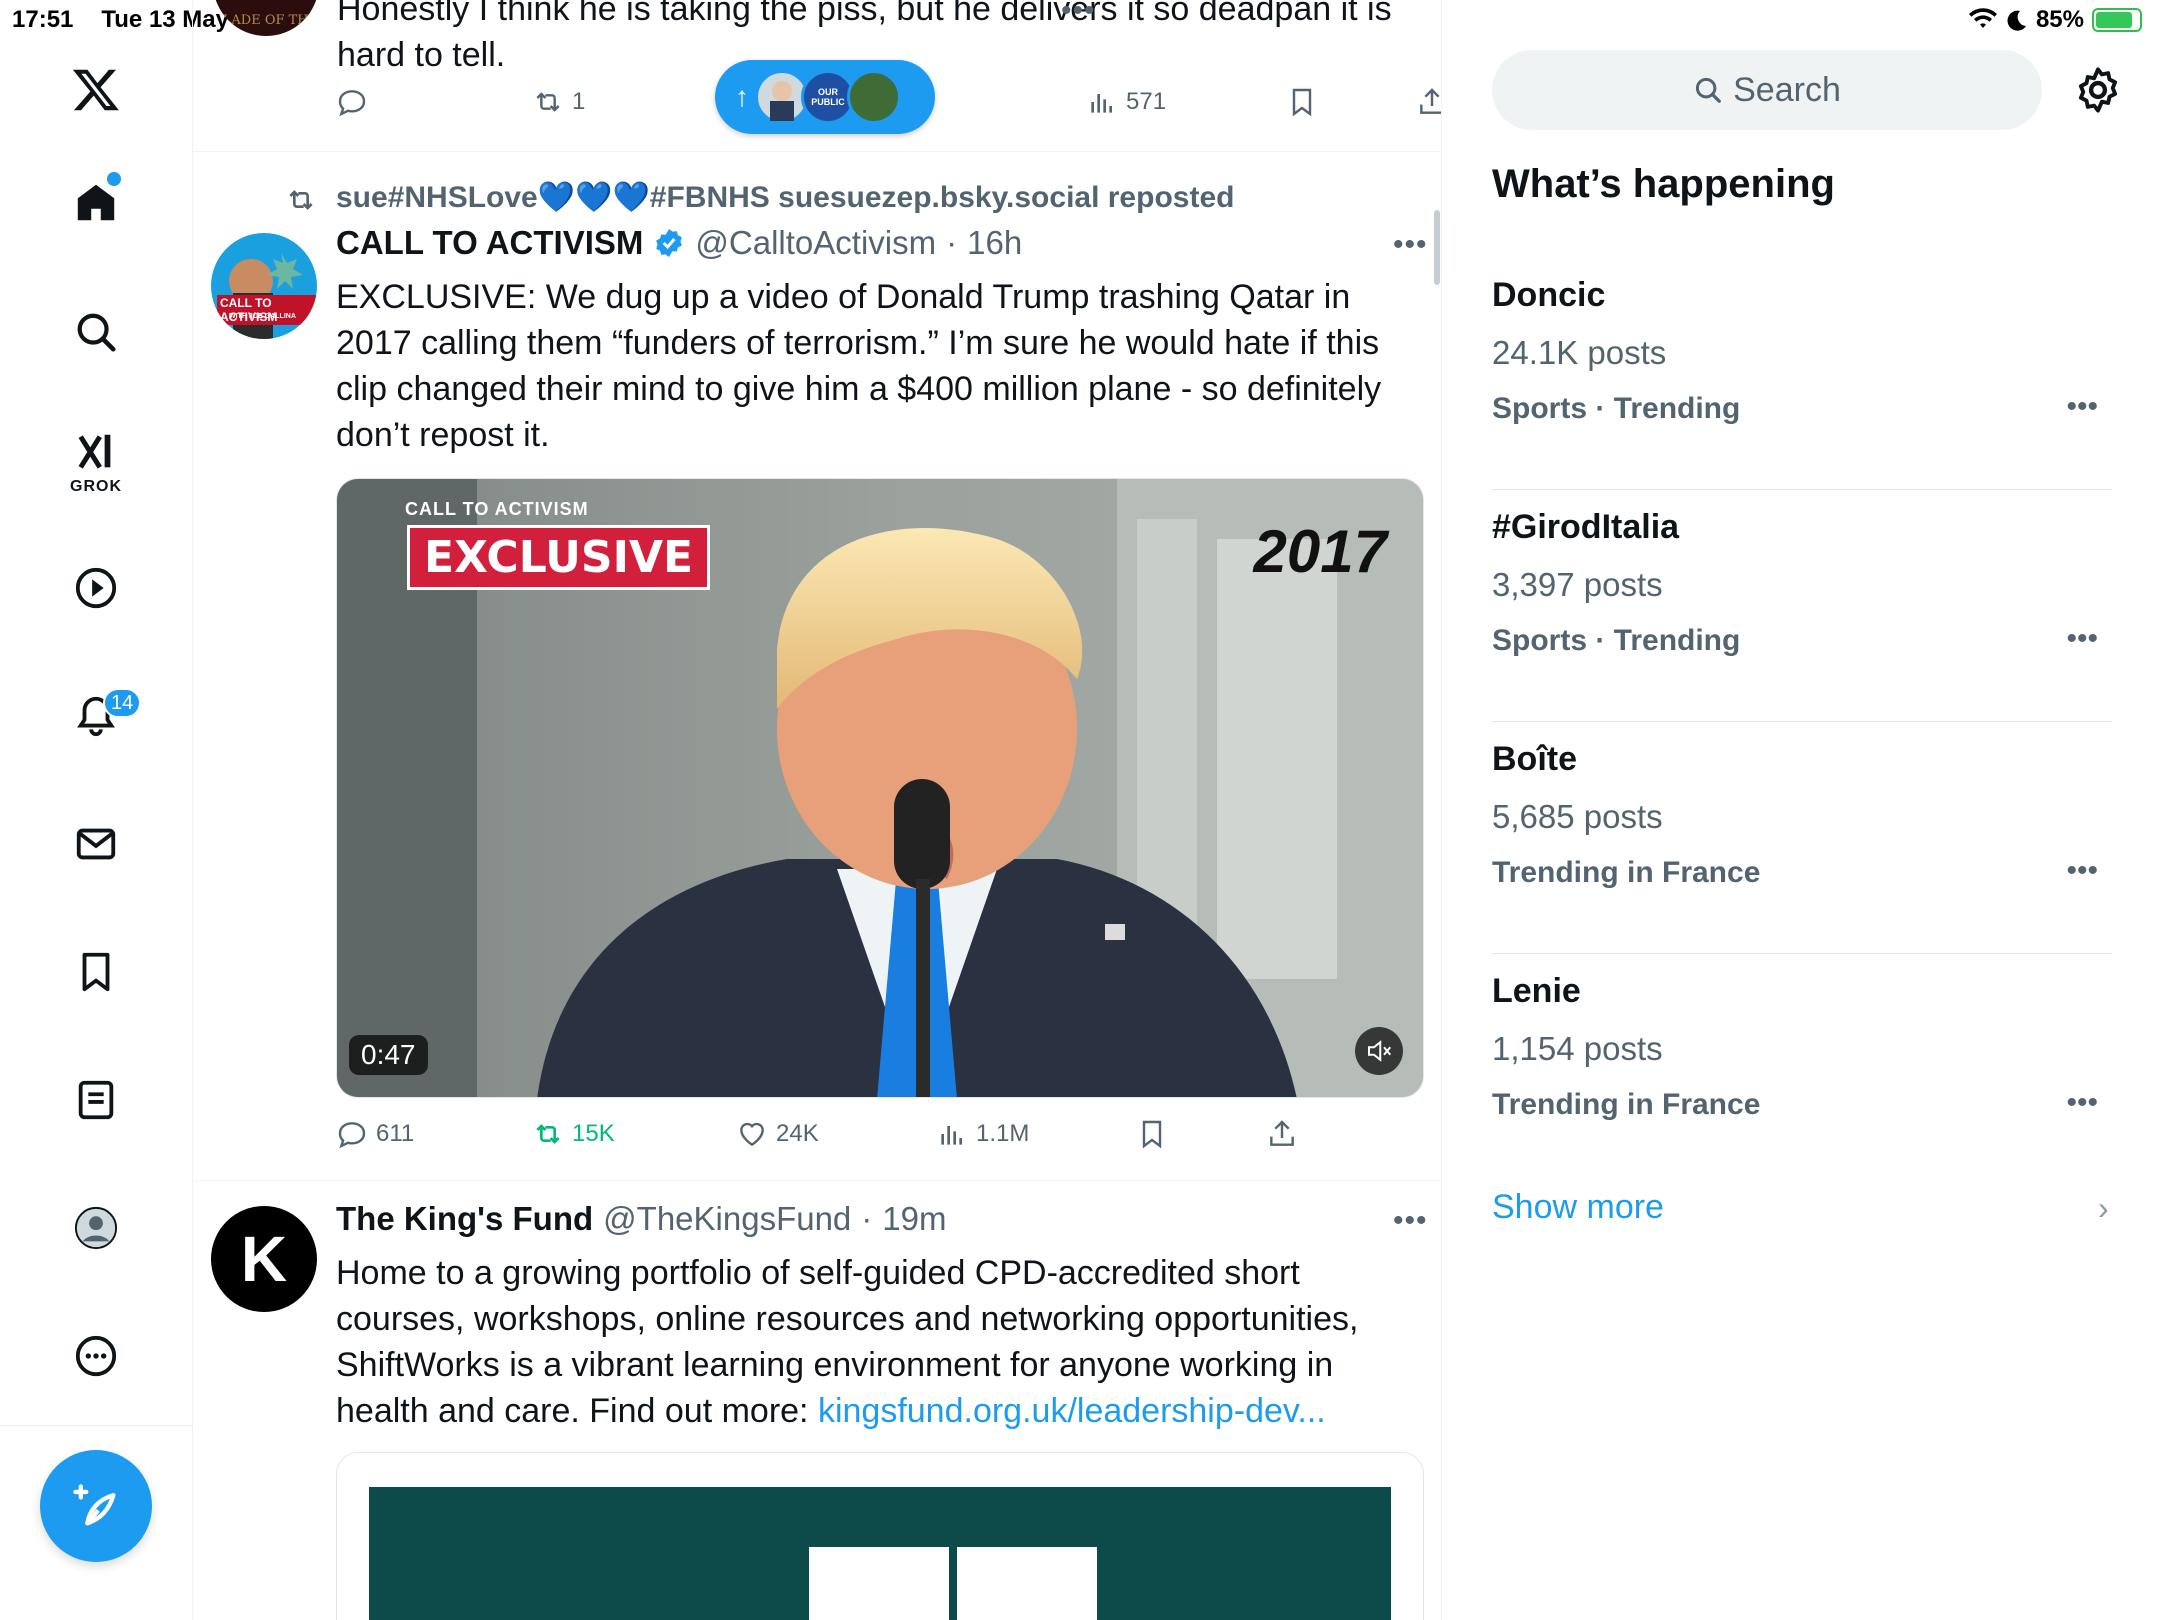 This screenshot has height=1620, width=2160. I want to click on verified-badge-icon, so click(669, 243).